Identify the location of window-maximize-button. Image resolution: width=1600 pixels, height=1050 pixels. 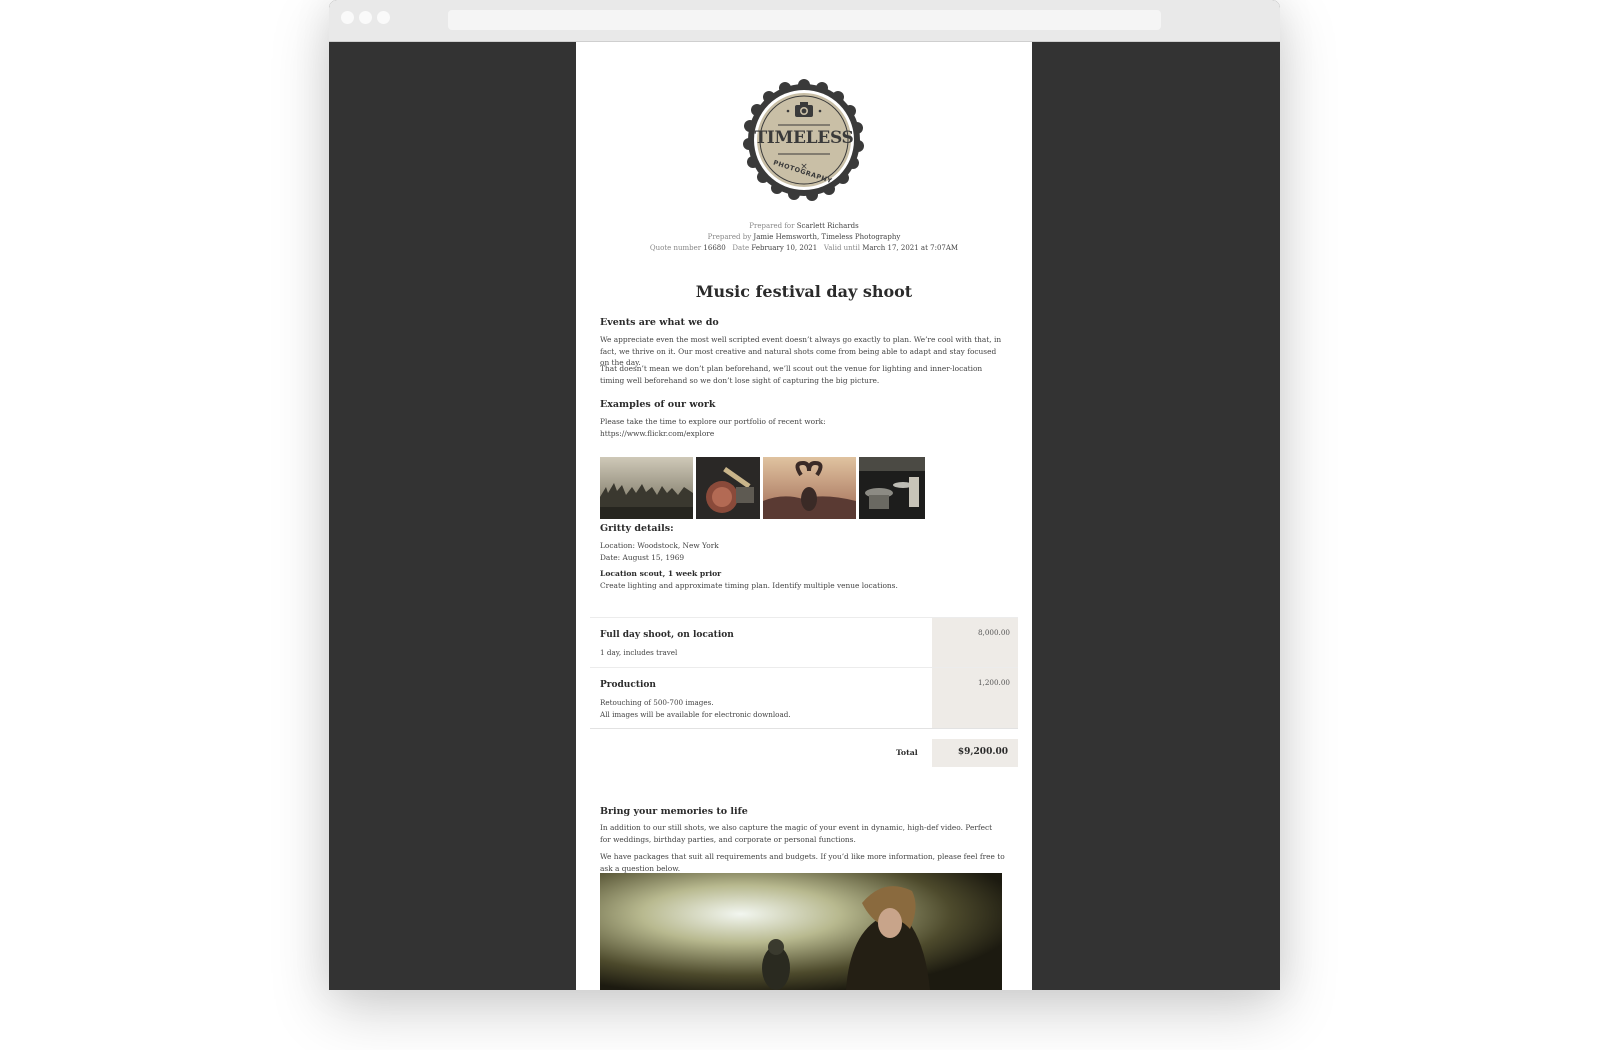
(383, 17).